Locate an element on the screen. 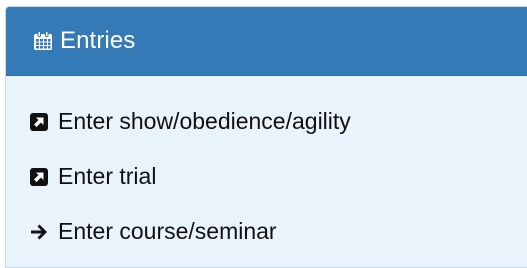 This screenshot has height=268, width=527. calendar-icon is located at coordinates (43, 41).